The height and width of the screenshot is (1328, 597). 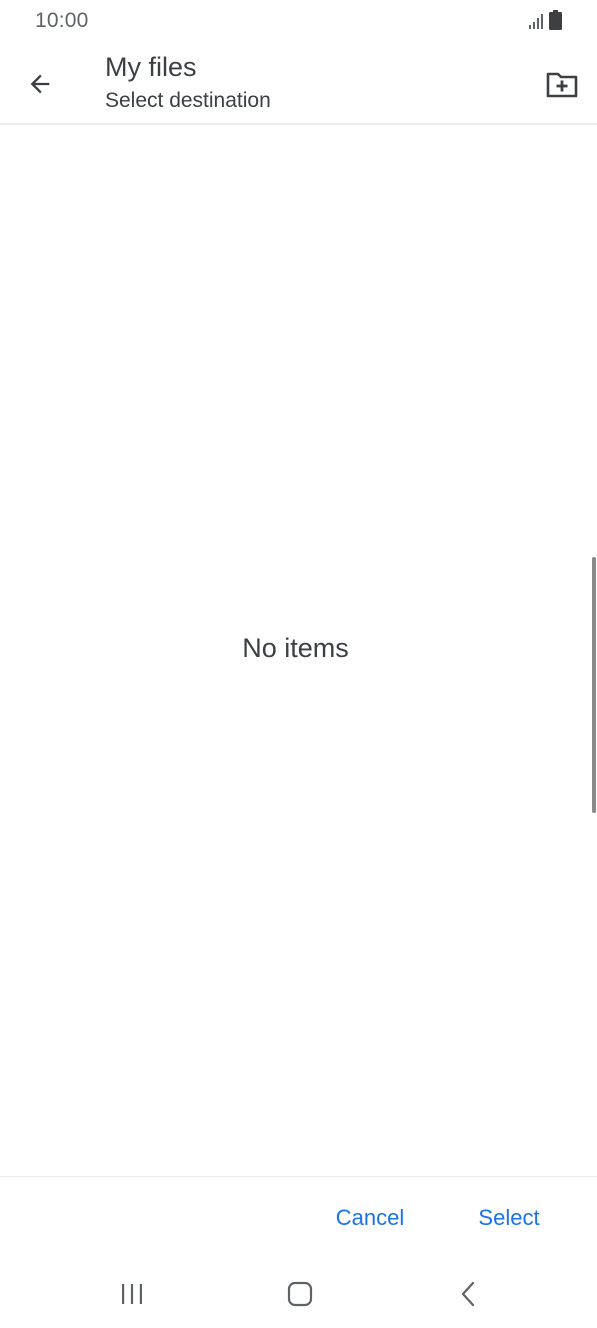 I want to click on scrollbar, so click(x=594, y=685).